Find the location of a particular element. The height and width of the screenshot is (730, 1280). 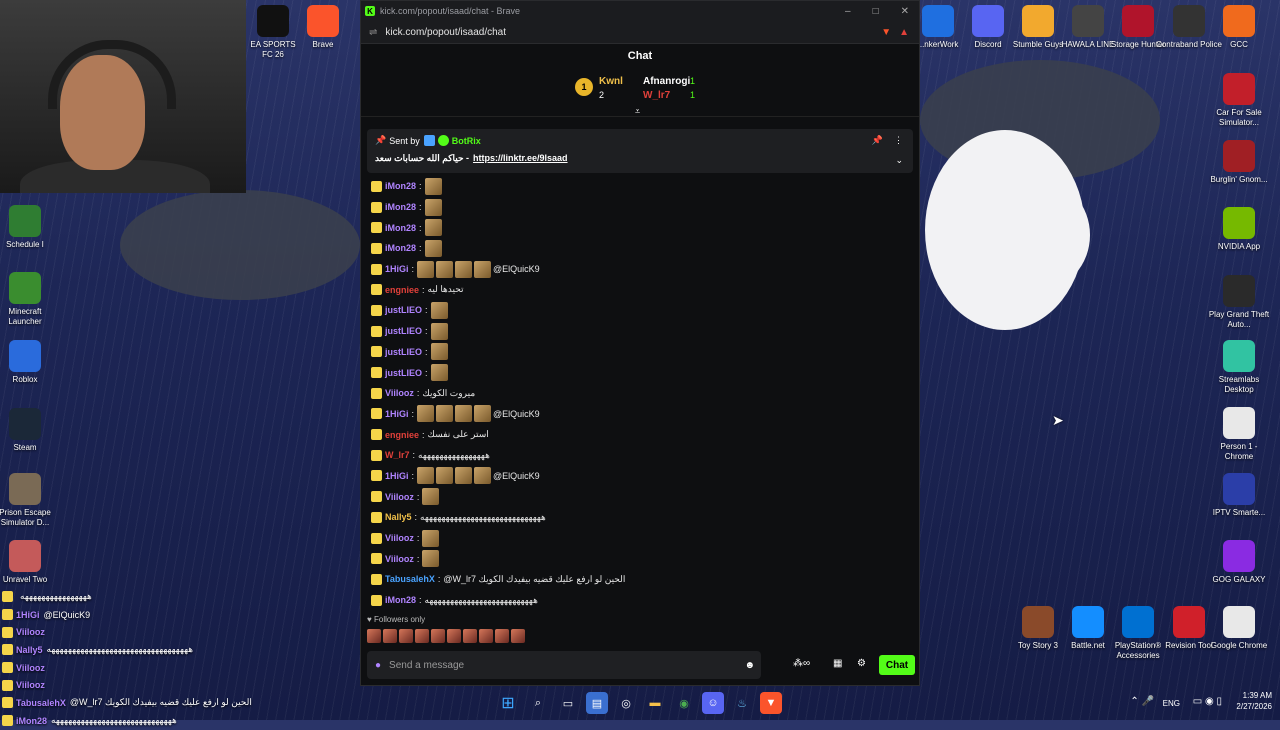

chat-message: Viilooz: ميروت الكويك is located at coordinates (641, 393).